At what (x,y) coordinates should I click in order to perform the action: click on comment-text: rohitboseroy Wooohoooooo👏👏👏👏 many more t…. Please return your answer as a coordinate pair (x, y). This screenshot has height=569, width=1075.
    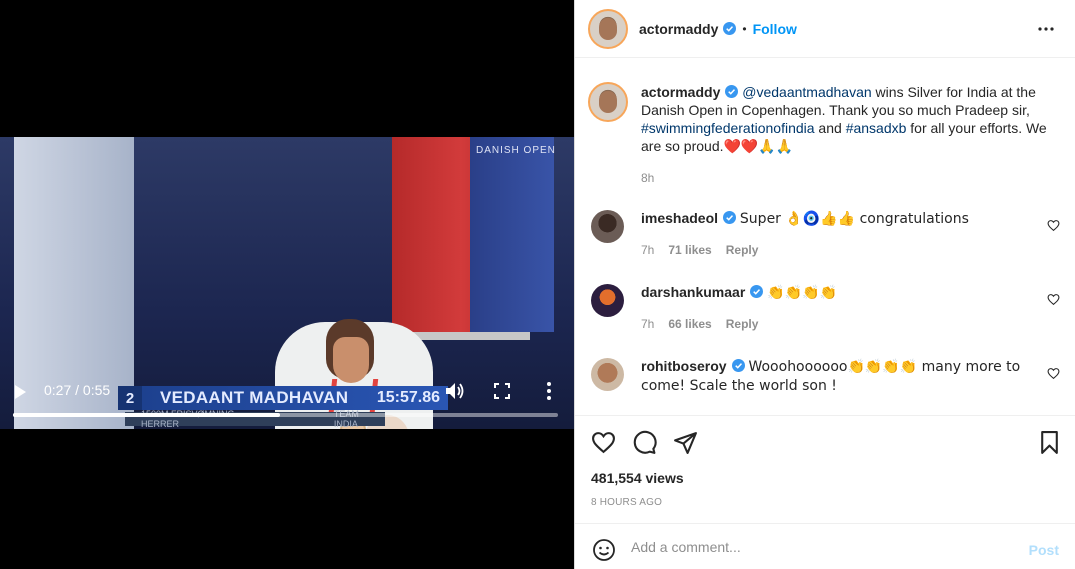
    Looking at the image, I should click on (848, 376).